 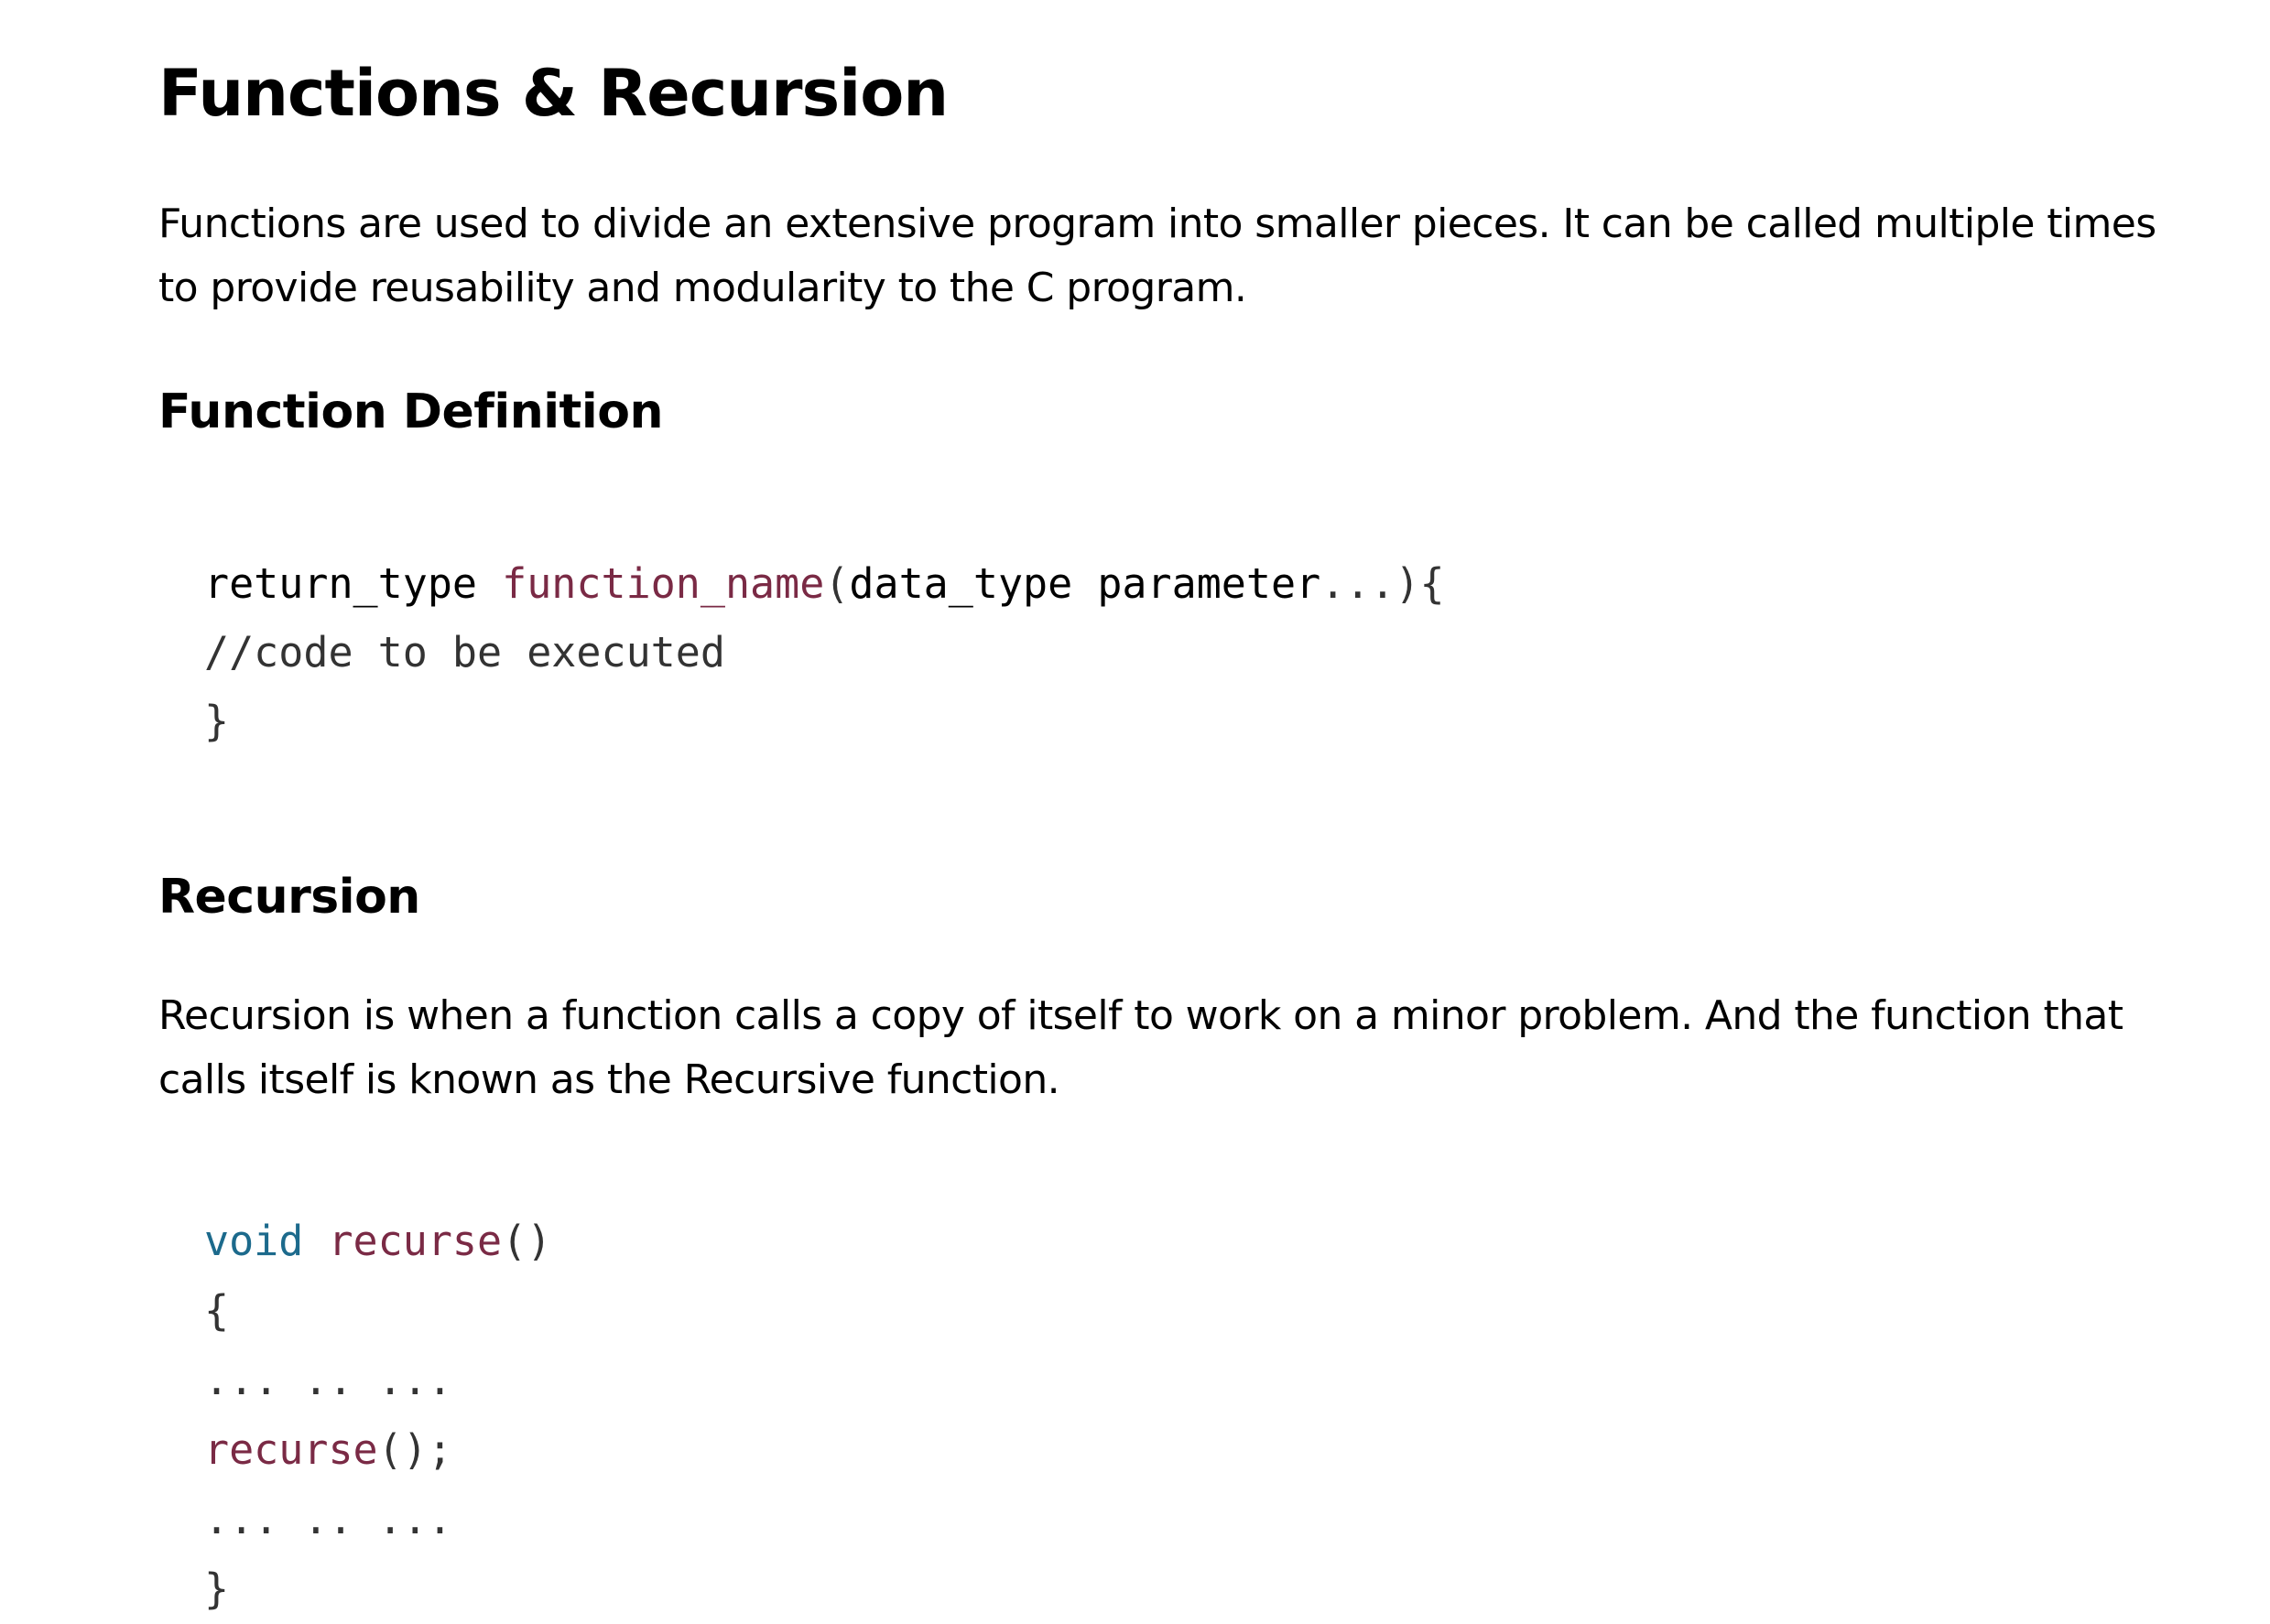 What do you see at coordinates (837, 583) in the screenshot?
I see `code-open-paren: (` at bounding box center [837, 583].